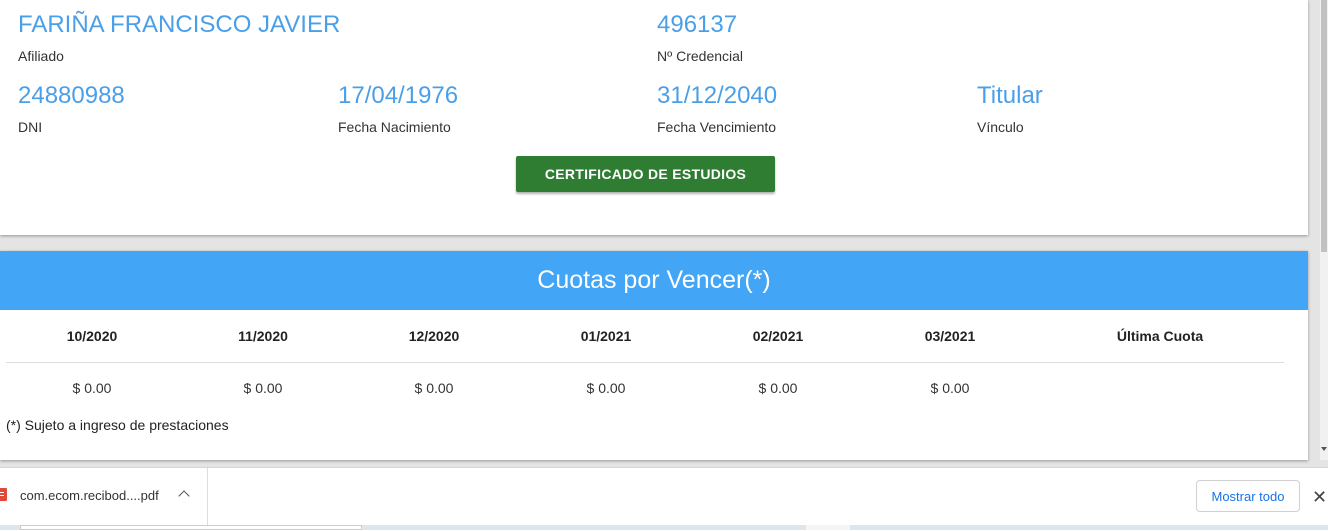 The width and height of the screenshot is (1328, 531). I want to click on dni-label: DNI, so click(30, 127).